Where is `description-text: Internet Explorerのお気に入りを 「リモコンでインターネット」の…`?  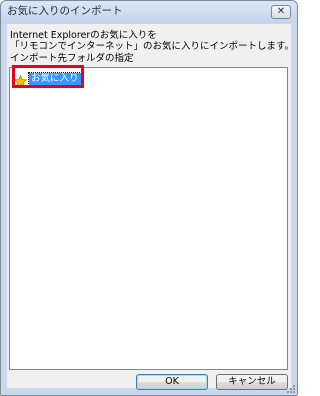
description-text: Internet Explorerのお気に入りを 「リモコンでインターネット」の… is located at coordinates (152, 41).